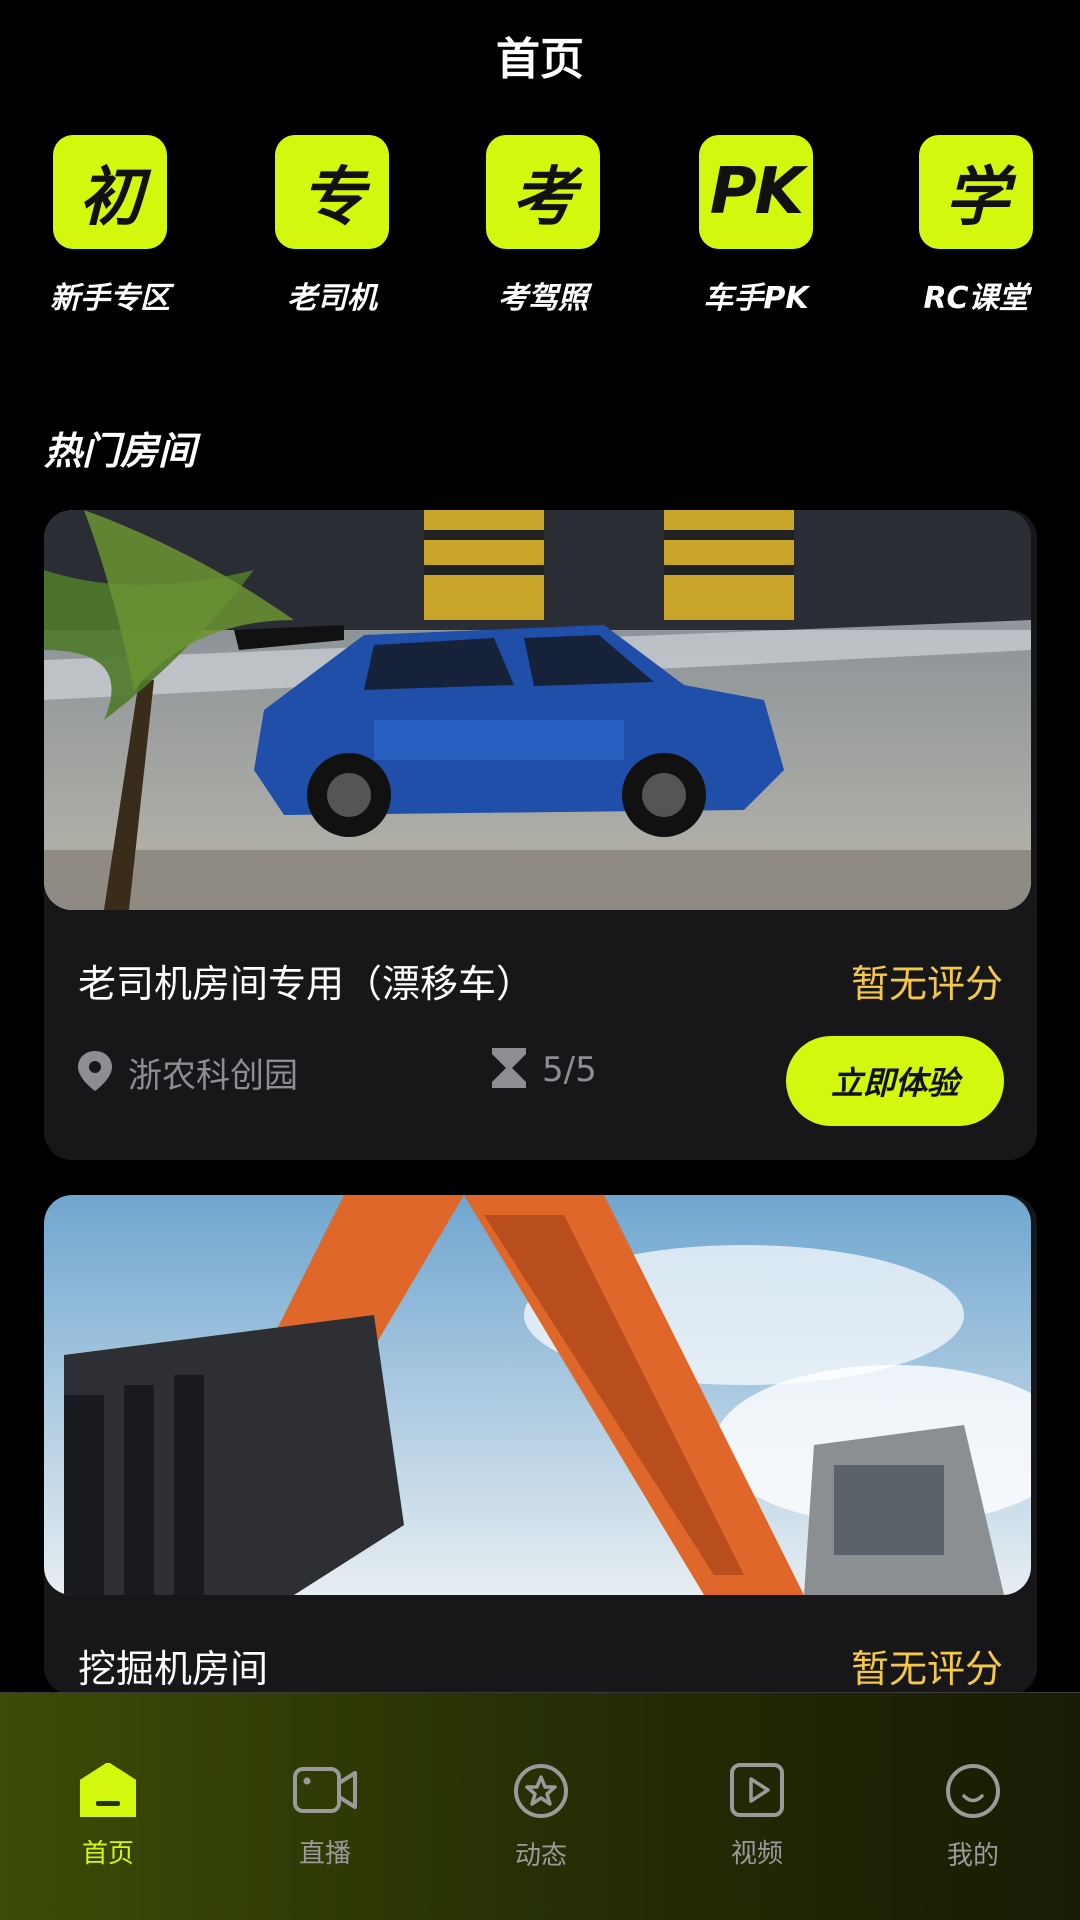 Image resolution: width=1080 pixels, height=1920 pixels. What do you see at coordinates (332, 298) in the screenshot?
I see `quick-action-label: 老司机` at bounding box center [332, 298].